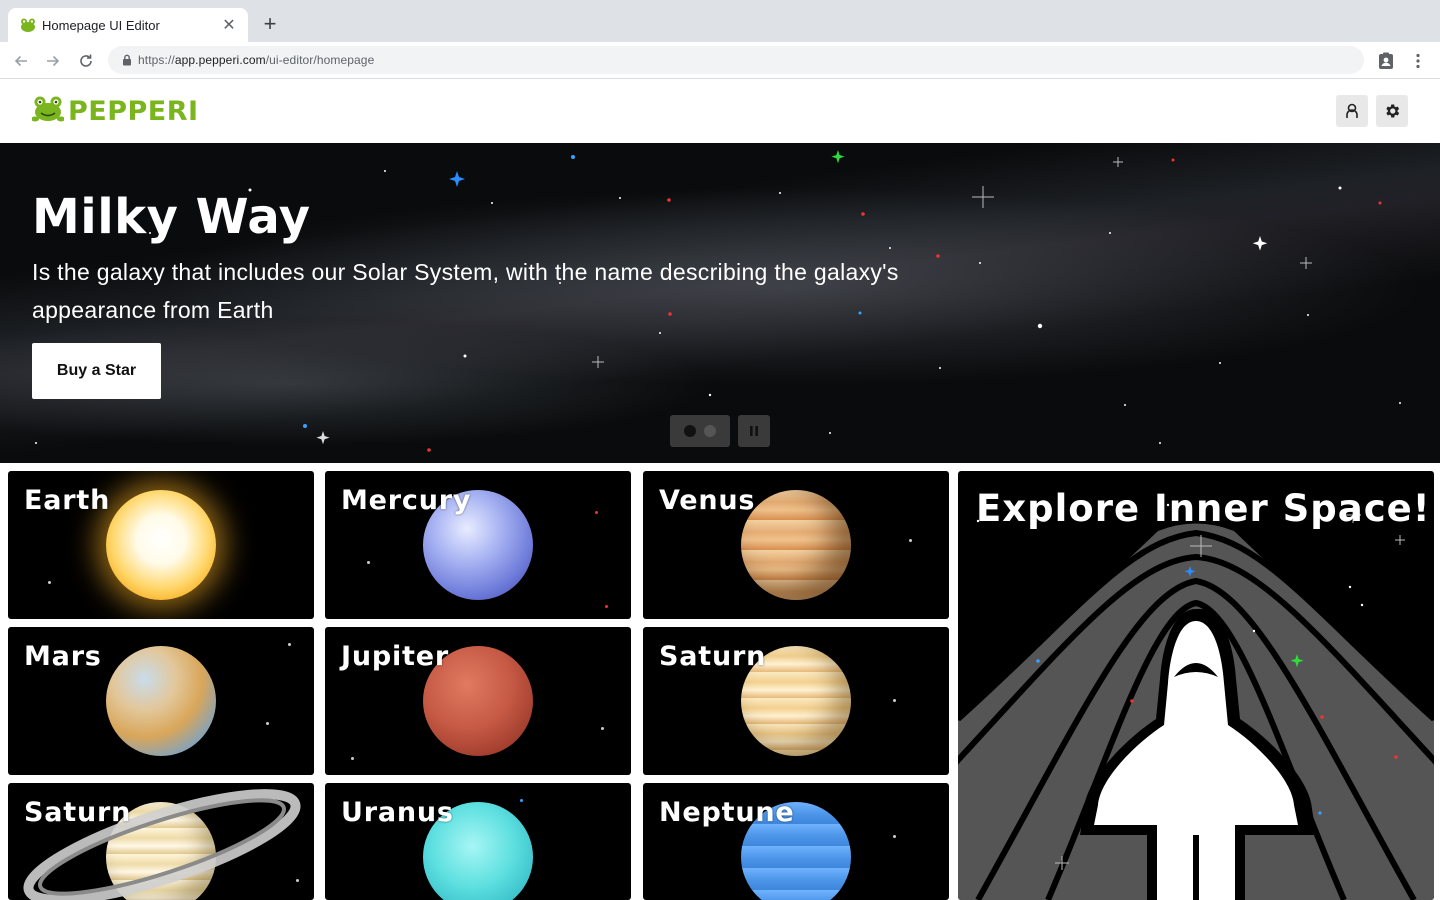  I want to click on tab-title: Homepage UI Editor, so click(101, 25).